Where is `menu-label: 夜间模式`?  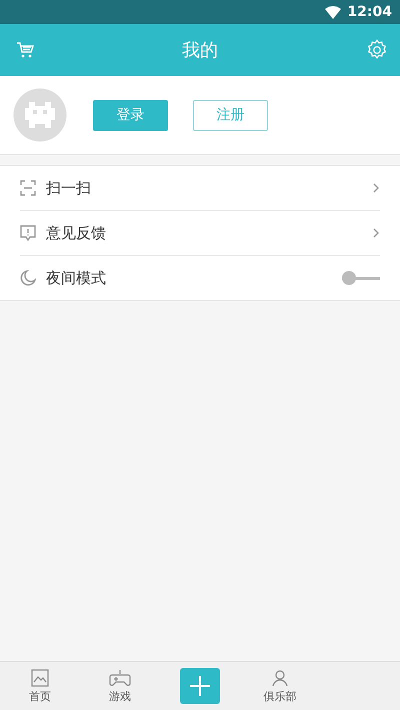
menu-label: 夜间模式 is located at coordinates (194, 278).